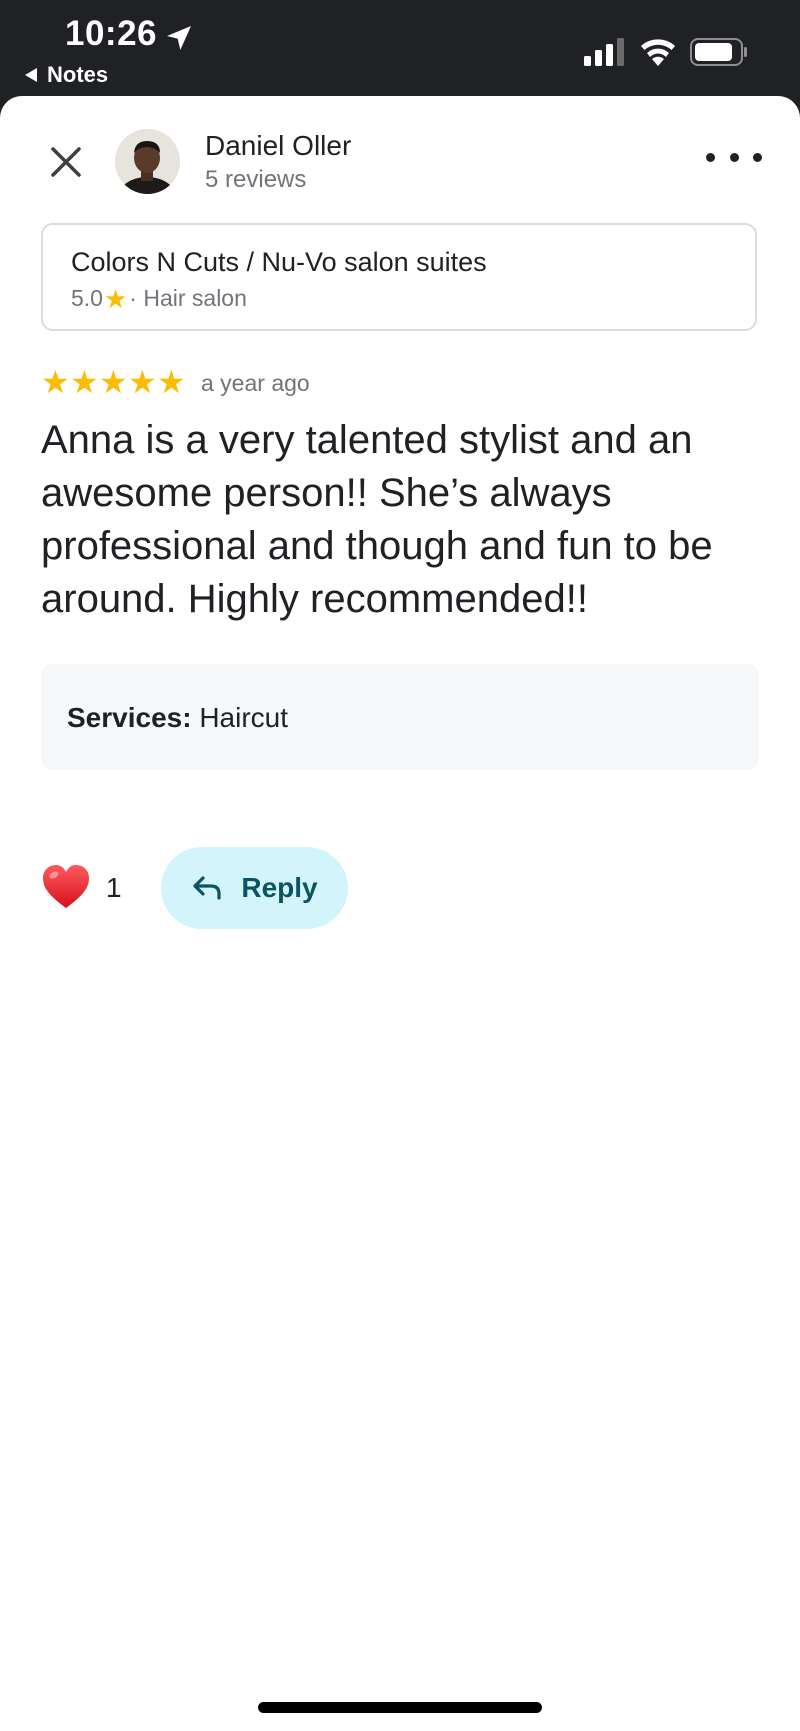  I want to click on back-app-label: Notes, so click(78, 74).